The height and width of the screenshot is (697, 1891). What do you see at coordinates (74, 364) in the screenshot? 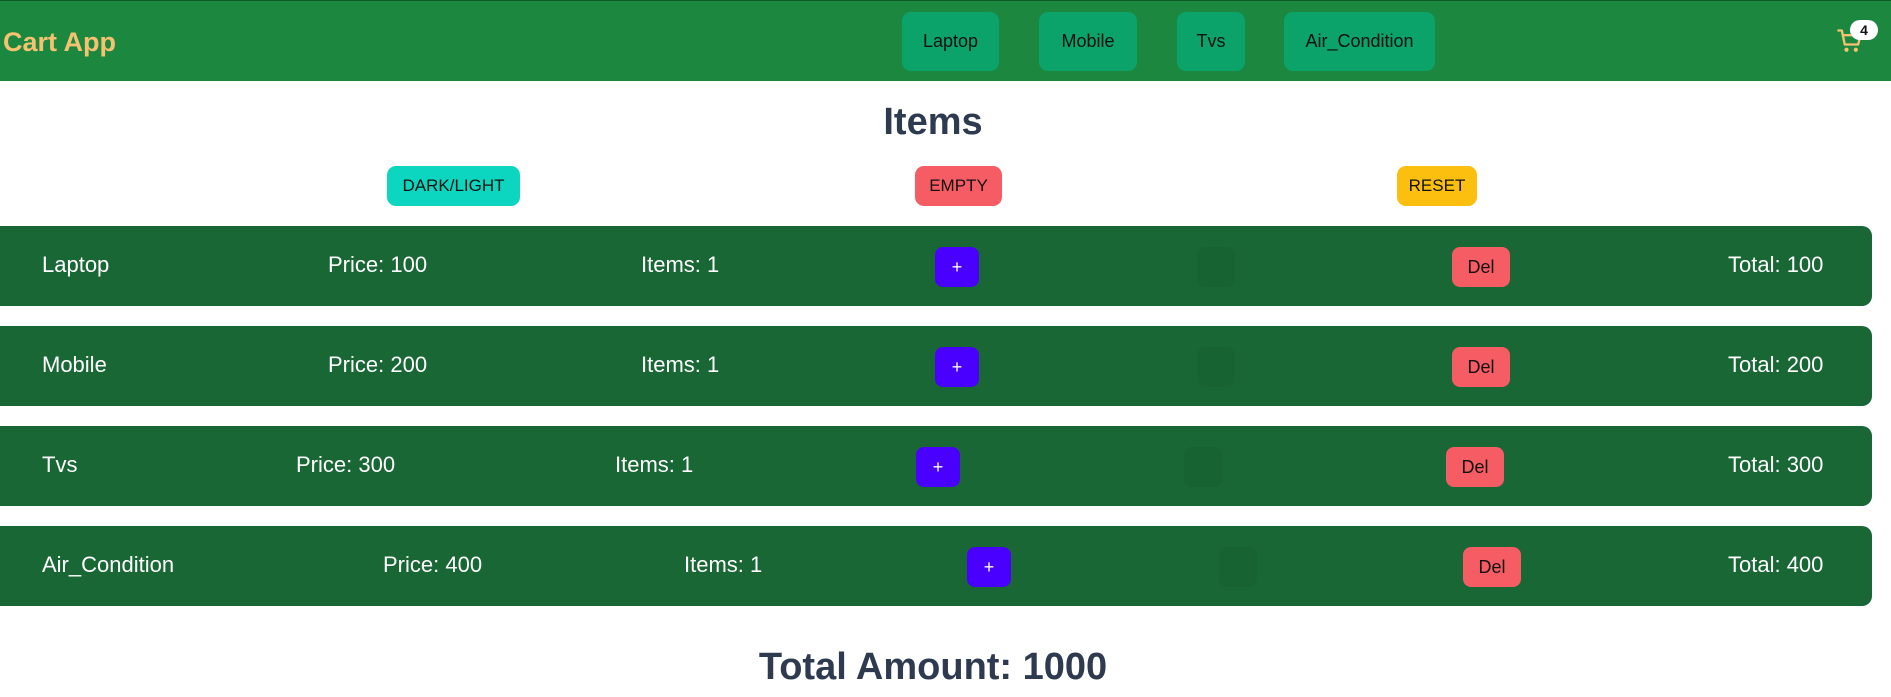
I see `item-name: Mobile` at bounding box center [74, 364].